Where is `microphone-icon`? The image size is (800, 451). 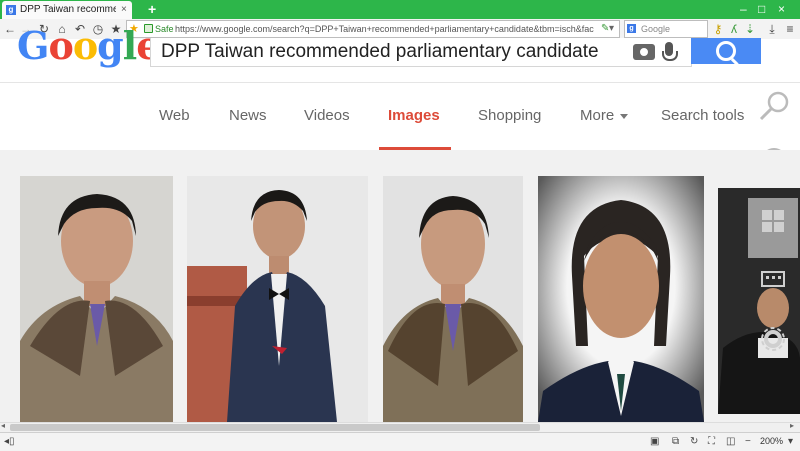
microphone-icon is located at coordinates (670, 51).